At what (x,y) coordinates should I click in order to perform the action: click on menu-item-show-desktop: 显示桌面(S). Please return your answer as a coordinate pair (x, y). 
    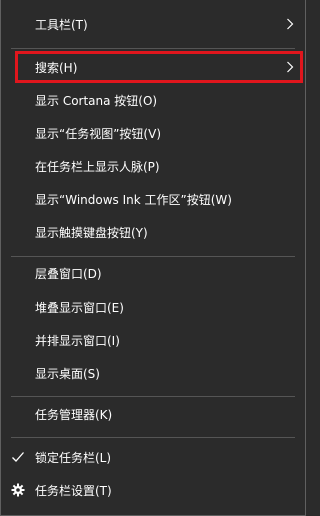
    Looking at the image, I should click on (153, 373).